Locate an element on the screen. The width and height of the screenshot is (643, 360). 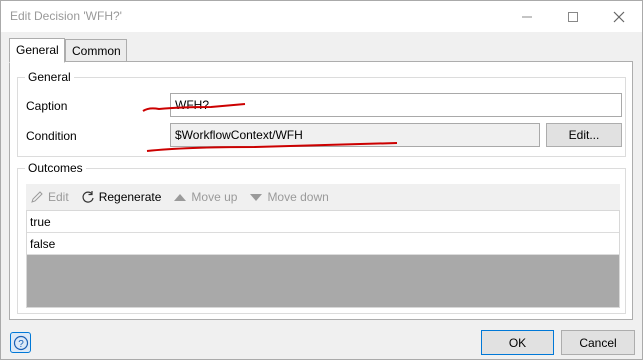
maximize-button is located at coordinates (573, 16).